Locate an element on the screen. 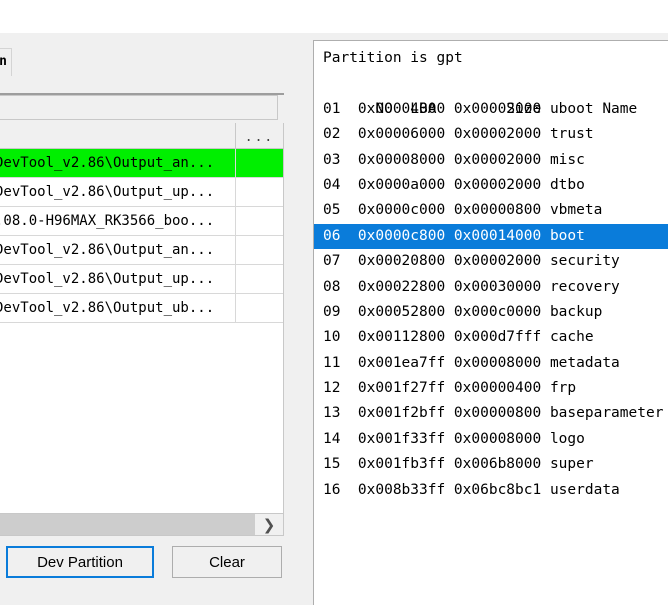 The image size is (668, 605). partition-row: 10 0x00112800 0x000d7fff cache is located at coordinates (491, 337).